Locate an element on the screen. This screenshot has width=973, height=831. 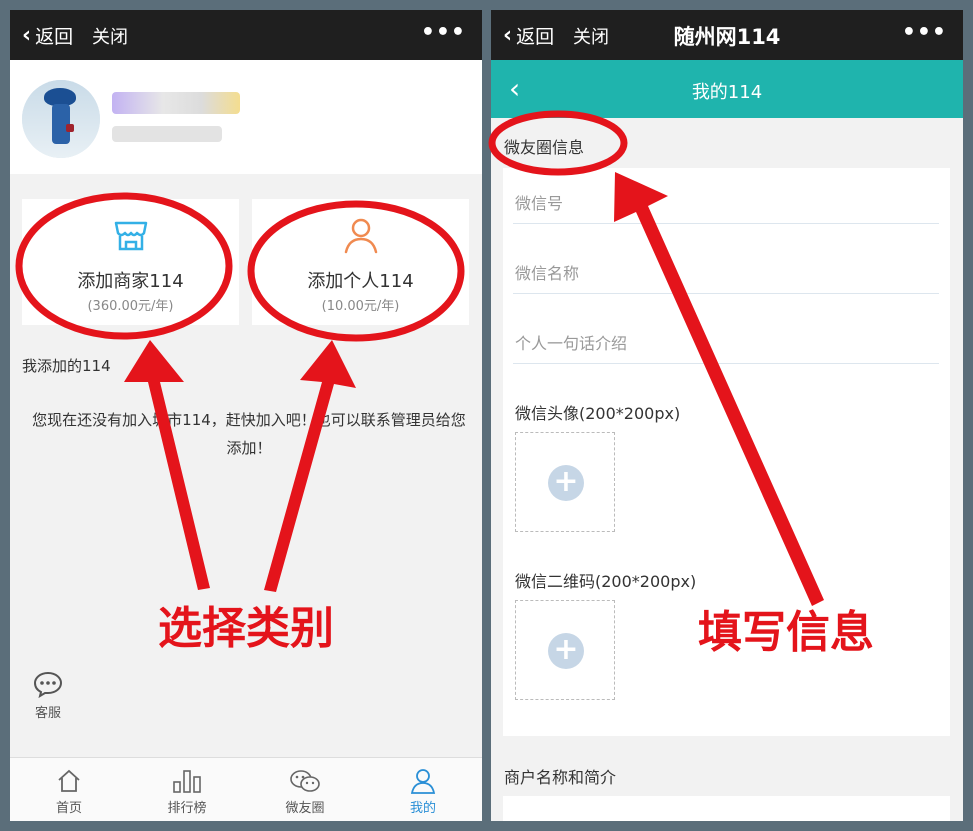
tab-ranking-label: 排行榜 is located at coordinates (187, 808).